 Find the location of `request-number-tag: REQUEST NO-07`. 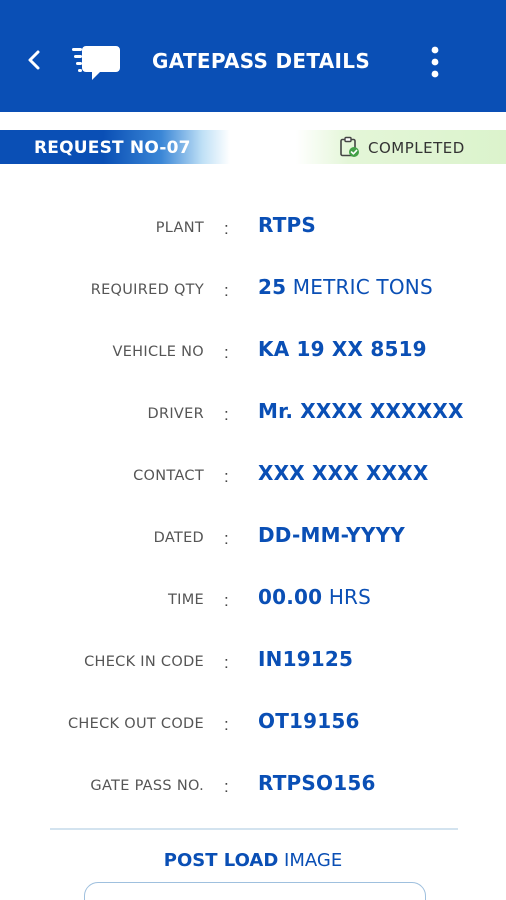

request-number-tag: REQUEST NO-07 is located at coordinates (115, 147).